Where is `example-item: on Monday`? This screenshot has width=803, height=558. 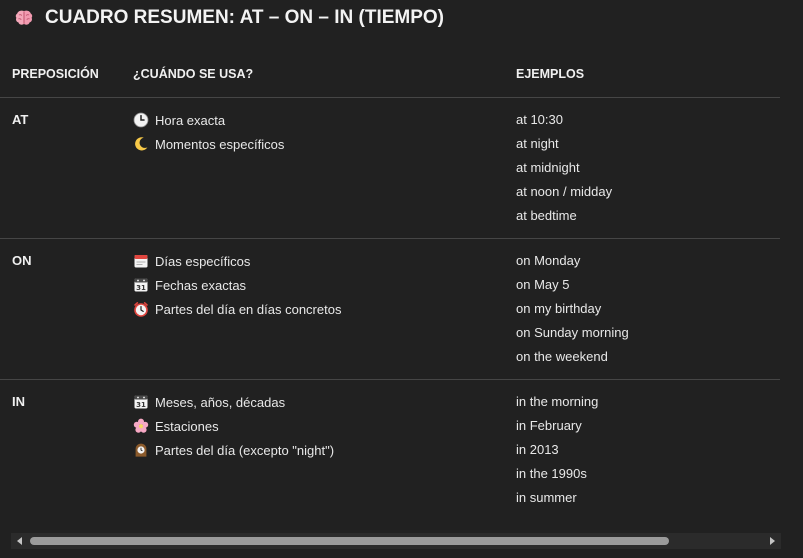 example-item: on Monday is located at coordinates (548, 260).